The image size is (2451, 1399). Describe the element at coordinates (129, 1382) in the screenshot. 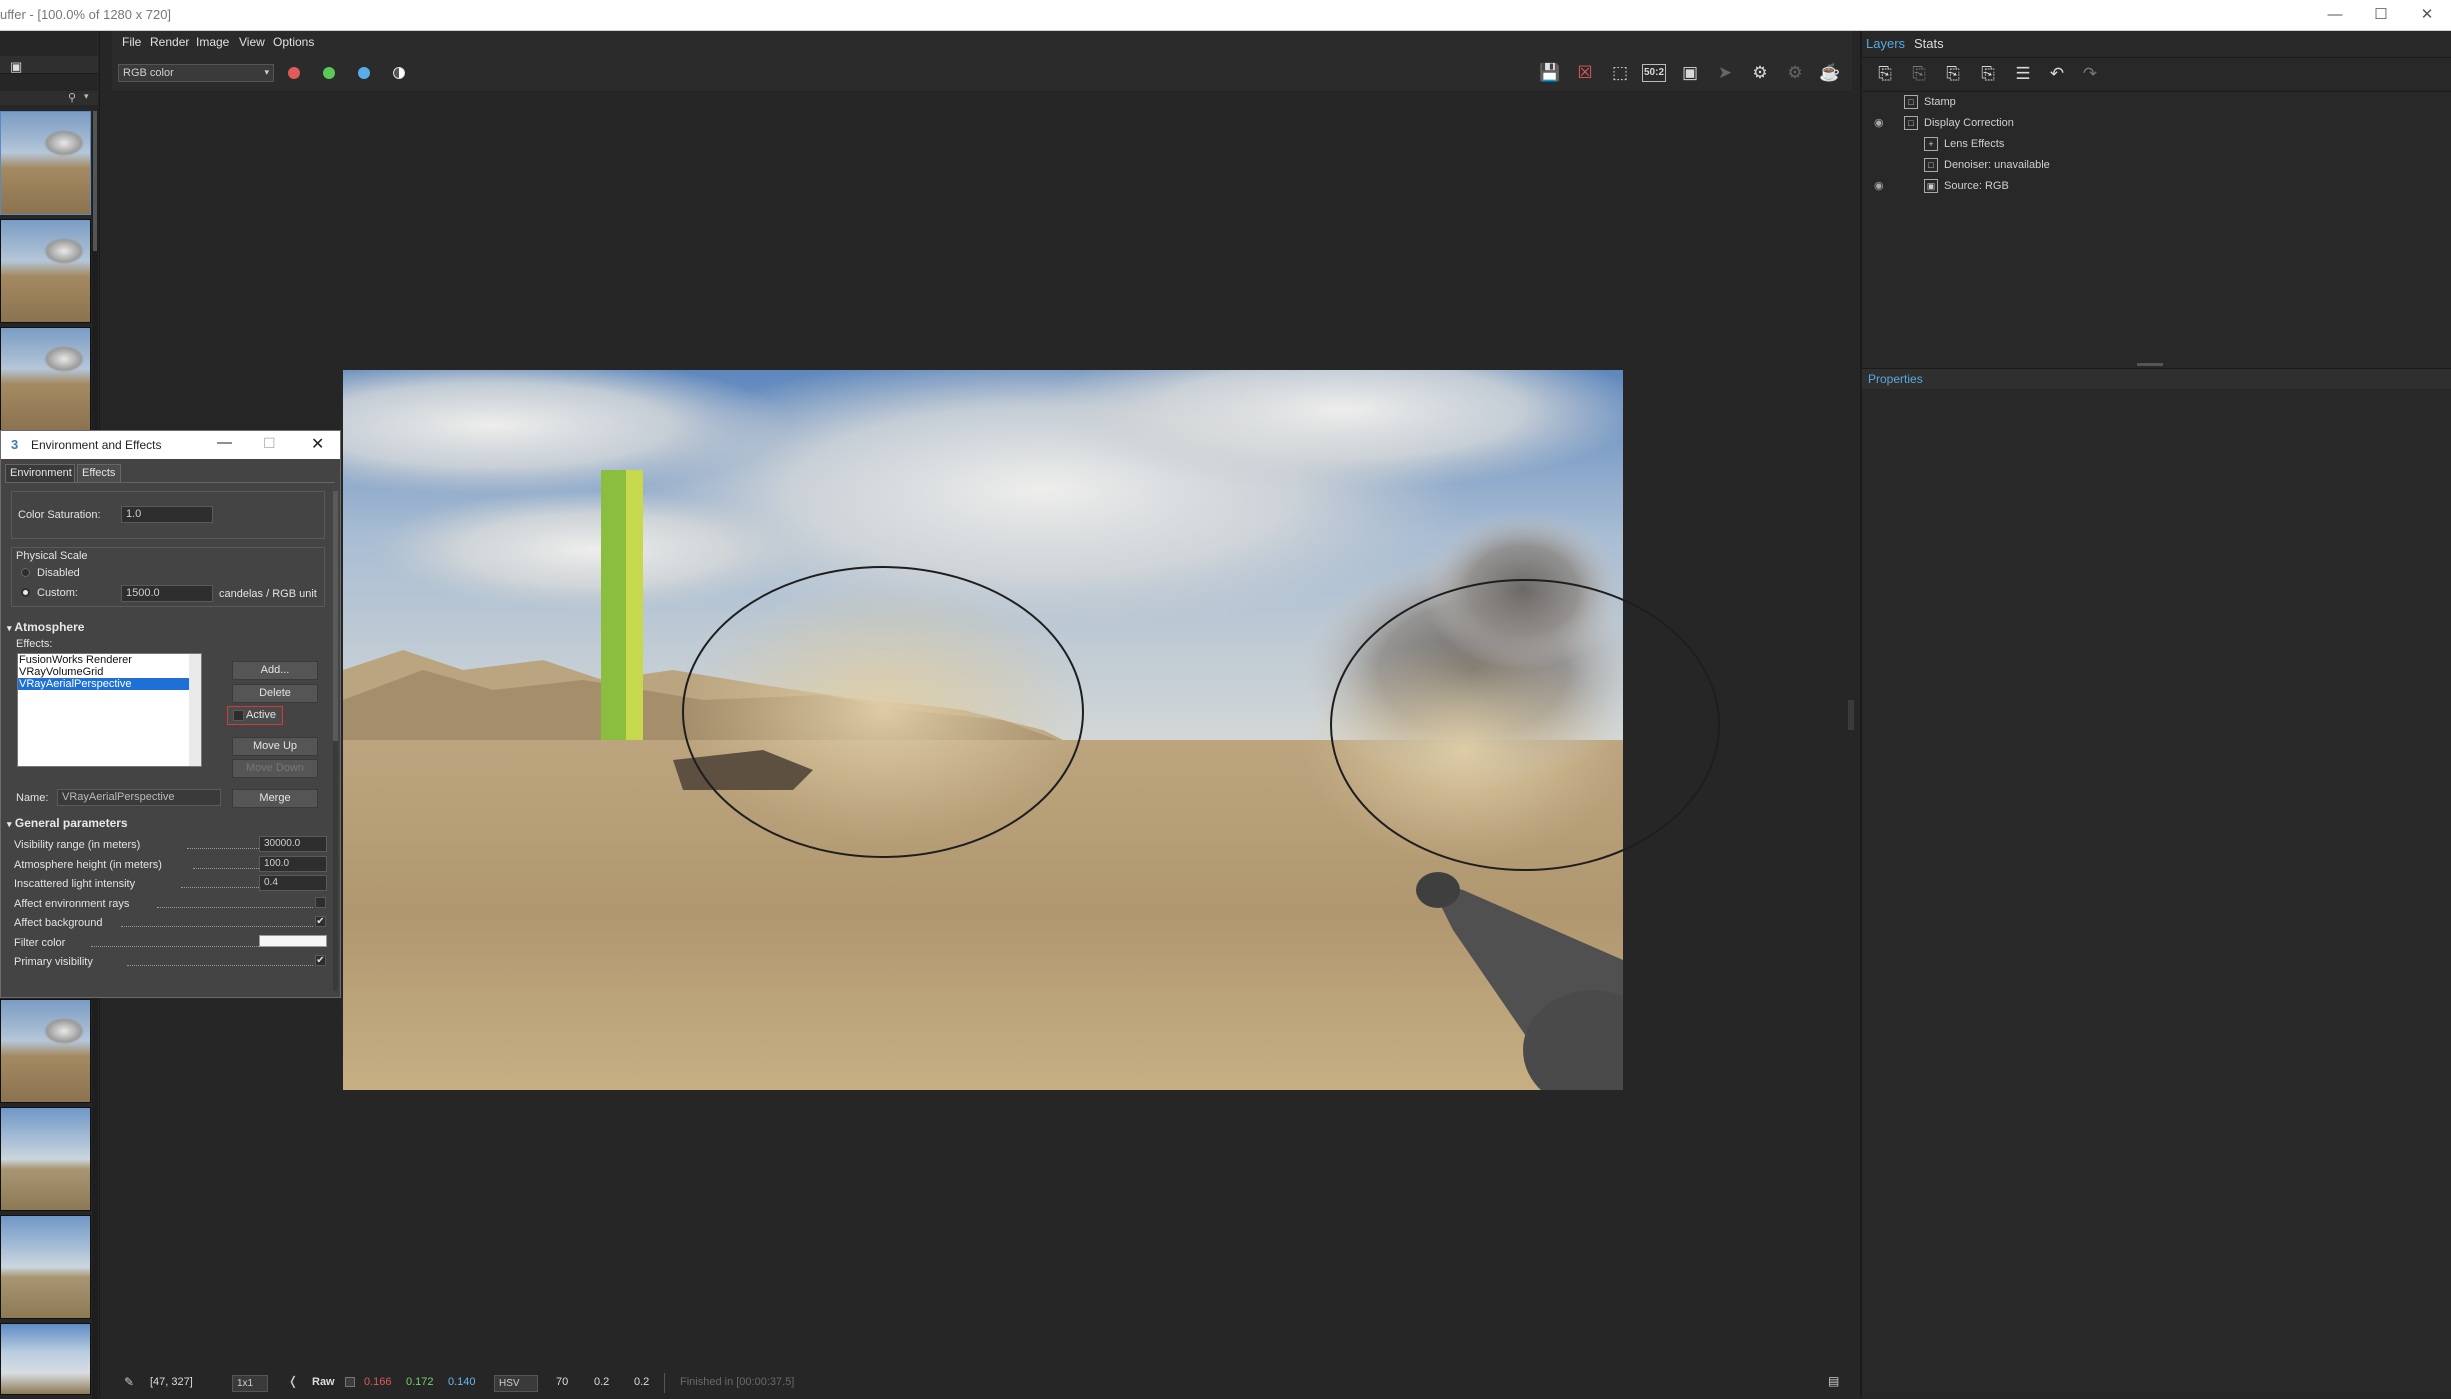

I see `pick-icon: ✎` at that location.